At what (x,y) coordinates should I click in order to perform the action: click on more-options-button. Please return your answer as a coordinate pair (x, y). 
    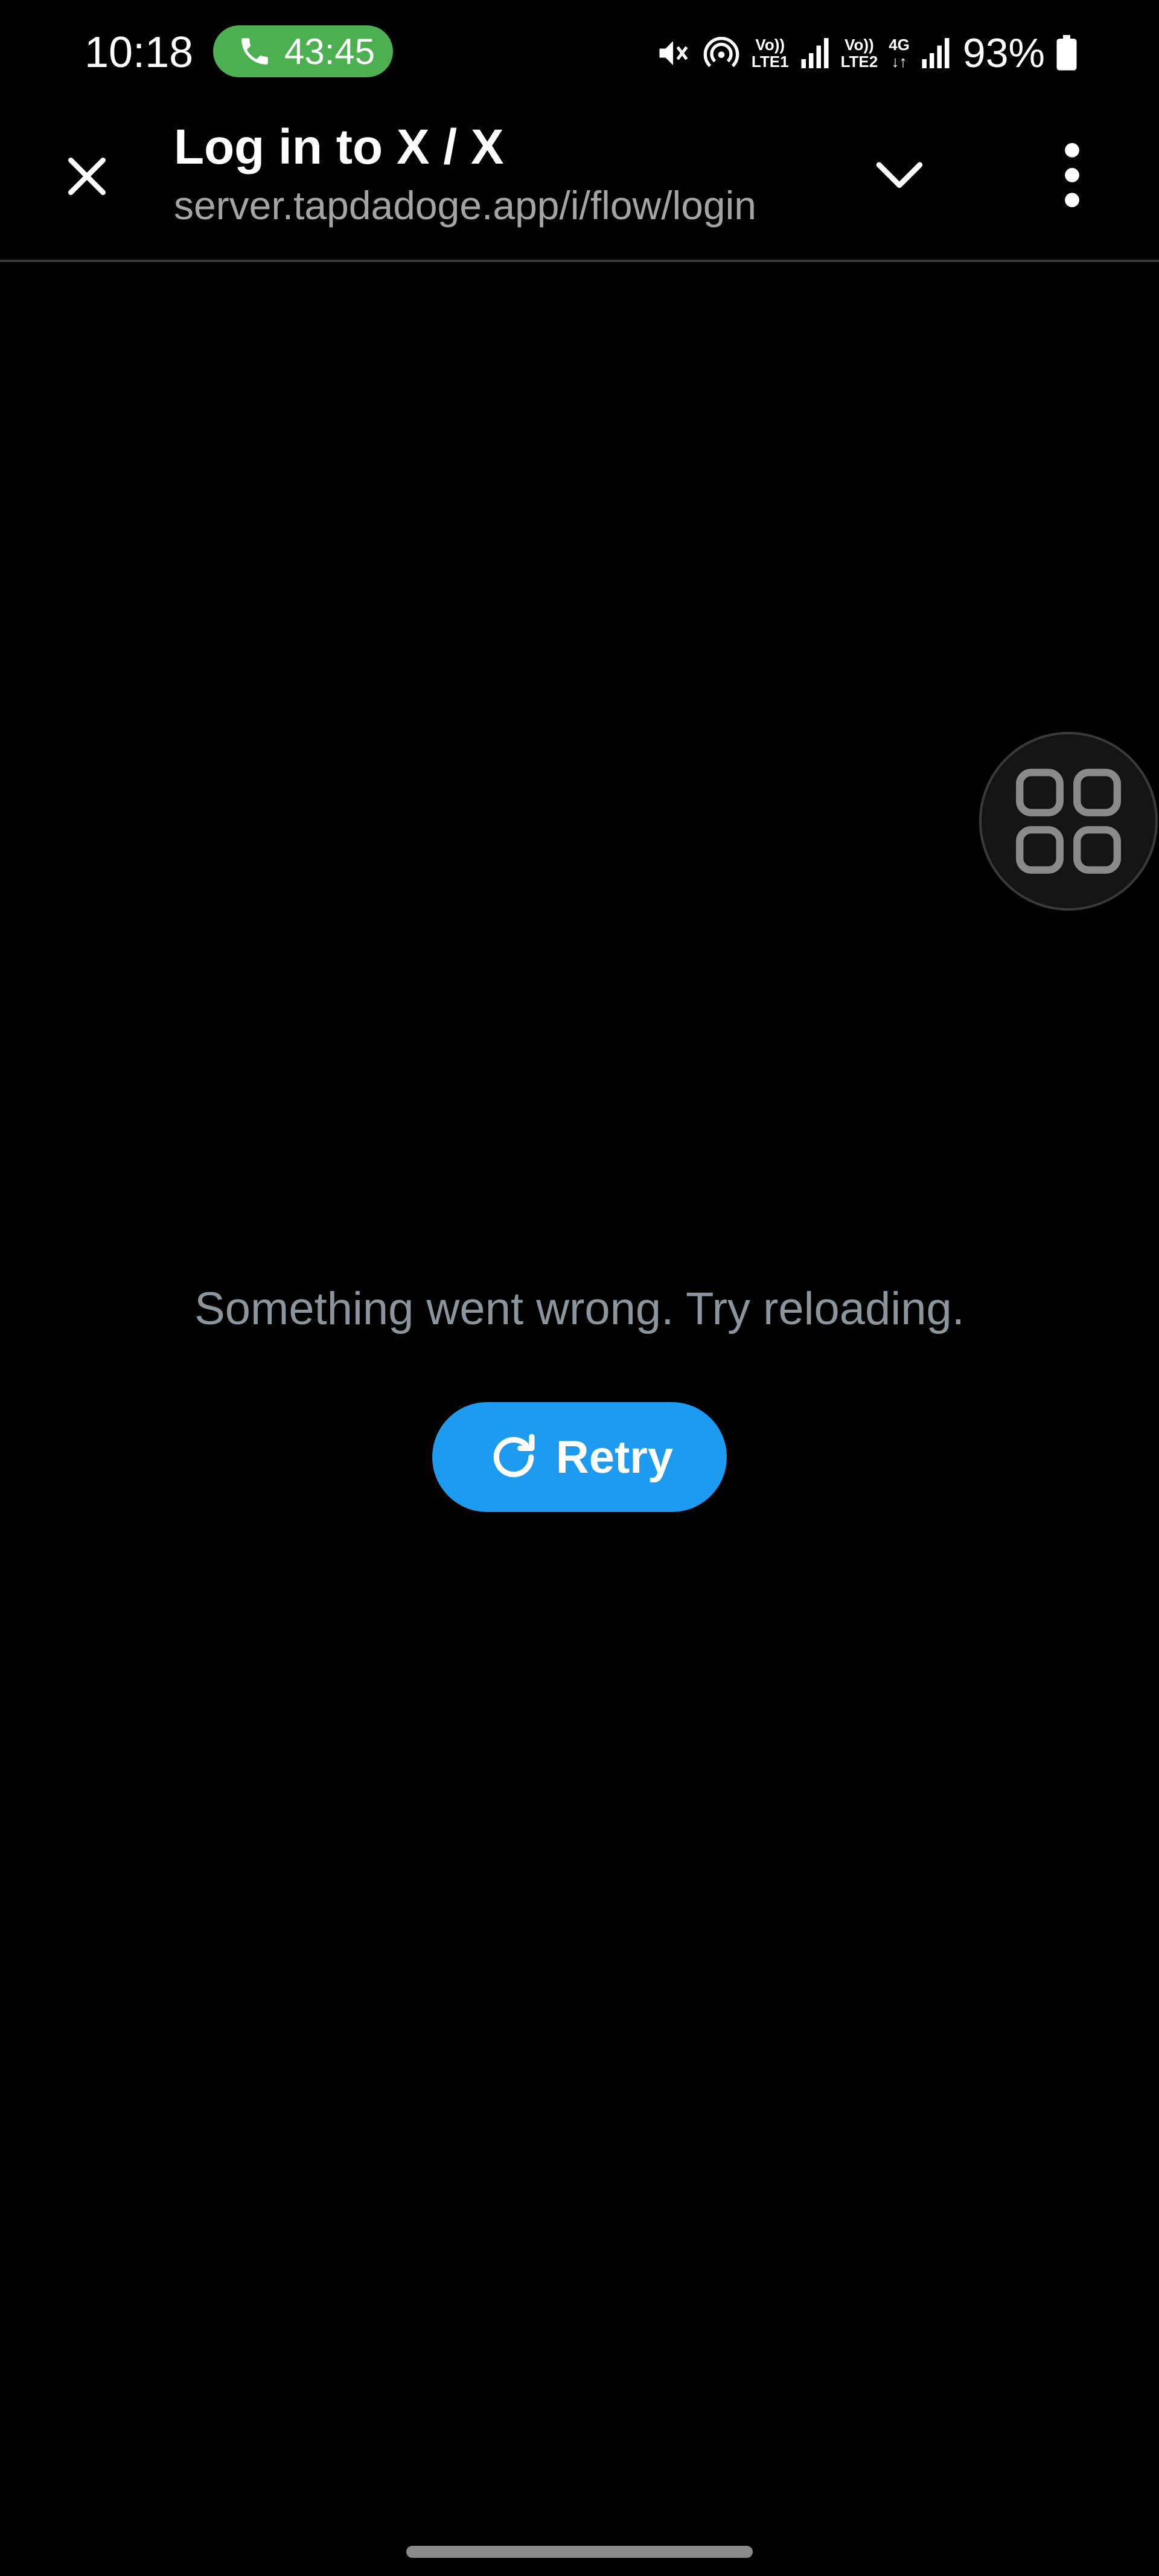
    Looking at the image, I should click on (1072, 175).